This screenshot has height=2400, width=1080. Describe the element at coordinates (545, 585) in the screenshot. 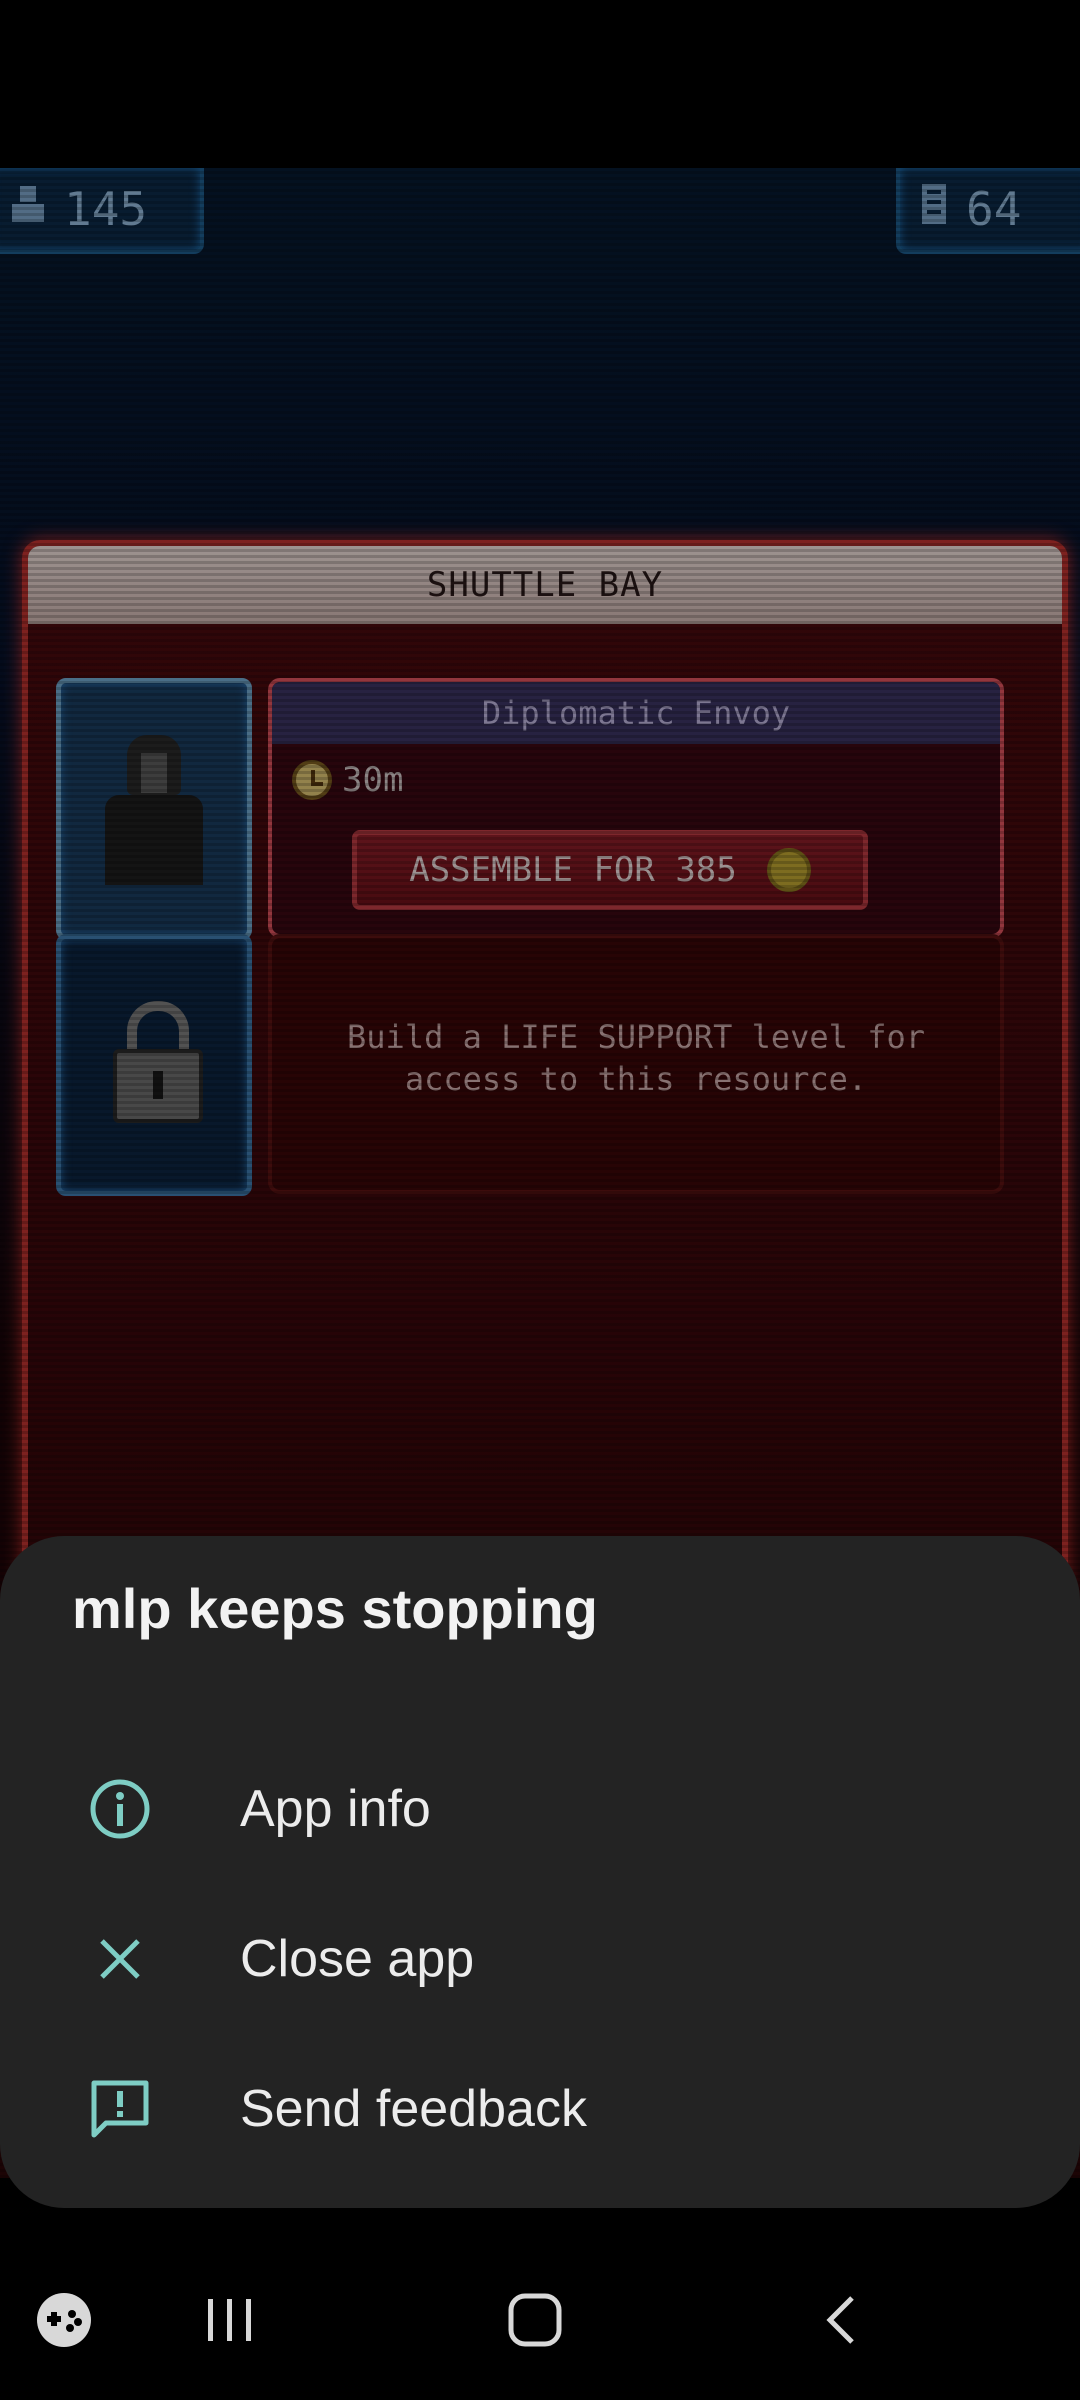

I see `panel-title: SHUTTLE BAY` at that location.